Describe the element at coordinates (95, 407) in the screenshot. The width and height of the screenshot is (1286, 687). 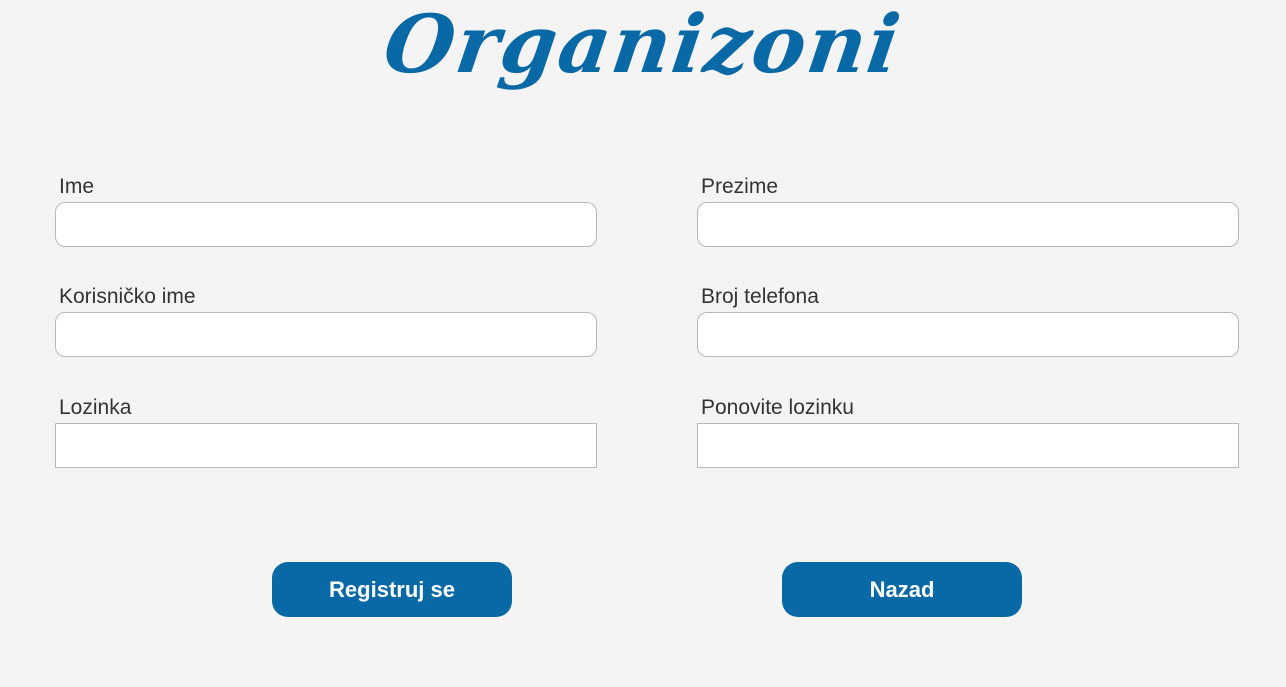
I see `password-label: Lozinka` at that location.